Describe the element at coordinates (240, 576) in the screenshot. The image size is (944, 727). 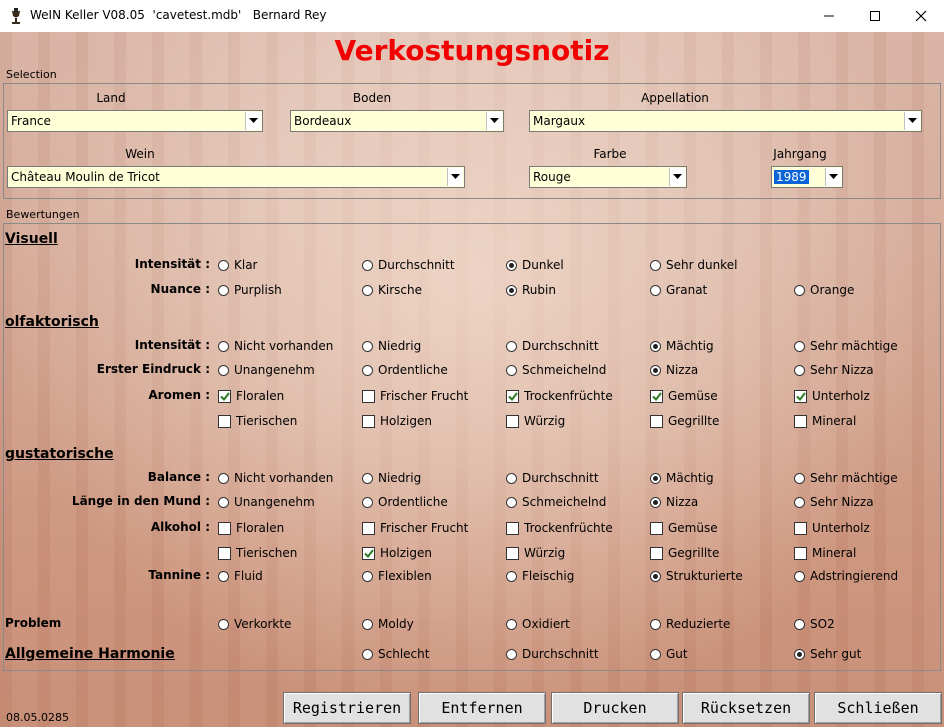
I see `radio-option: Fluid` at that location.